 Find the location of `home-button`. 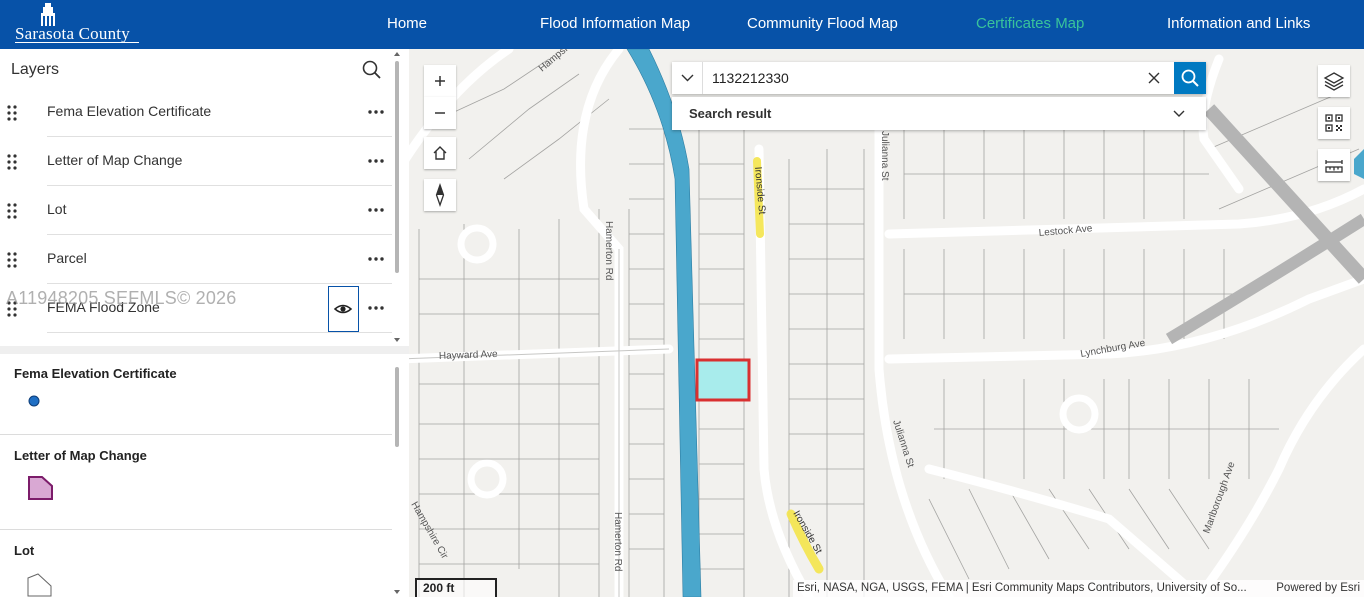

home-button is located at coordinates (440, 153).